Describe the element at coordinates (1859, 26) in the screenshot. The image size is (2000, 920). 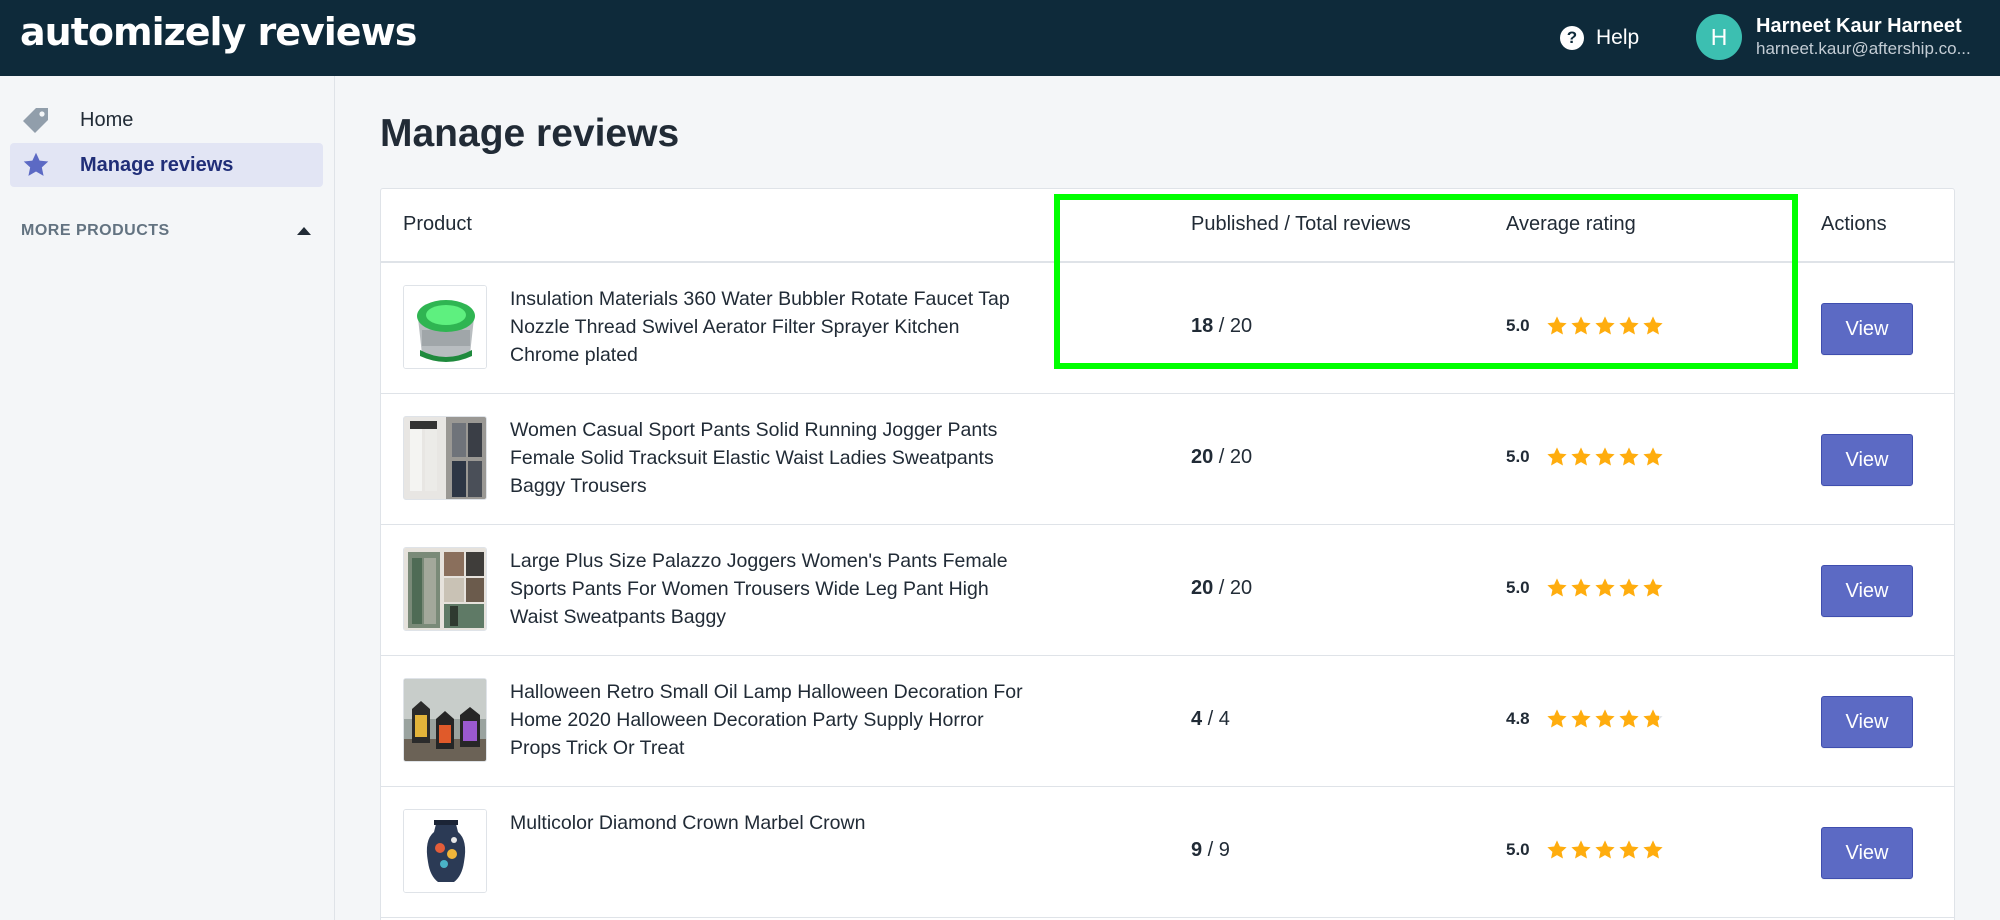
I see `user-name: Harneet Kaur Harneet` at that location.